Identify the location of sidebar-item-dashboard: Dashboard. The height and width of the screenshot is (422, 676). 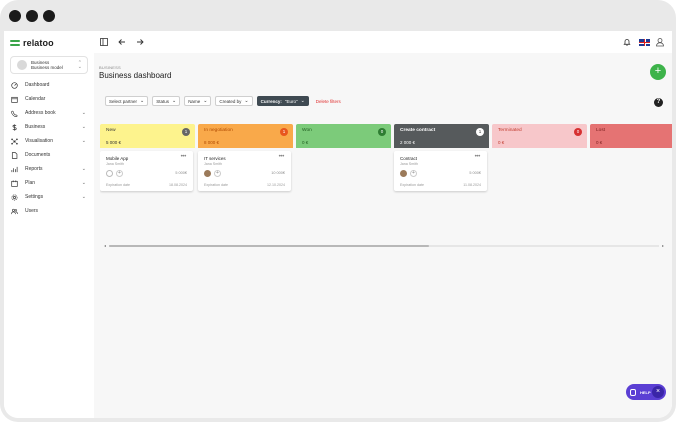
(51, 85).